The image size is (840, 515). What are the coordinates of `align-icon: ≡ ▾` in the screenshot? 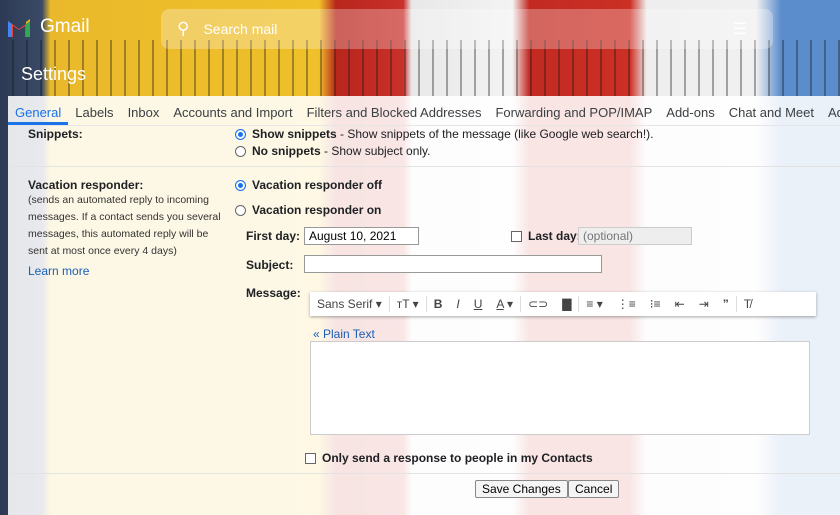 It's located at (594, 304).